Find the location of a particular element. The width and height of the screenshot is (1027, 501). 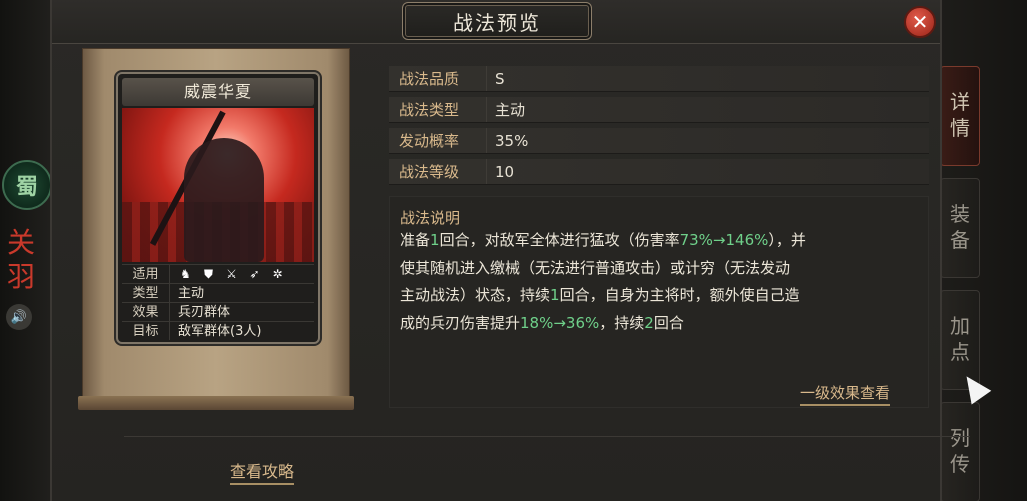

stat-value: 35% is located at coordinates (512, 141).